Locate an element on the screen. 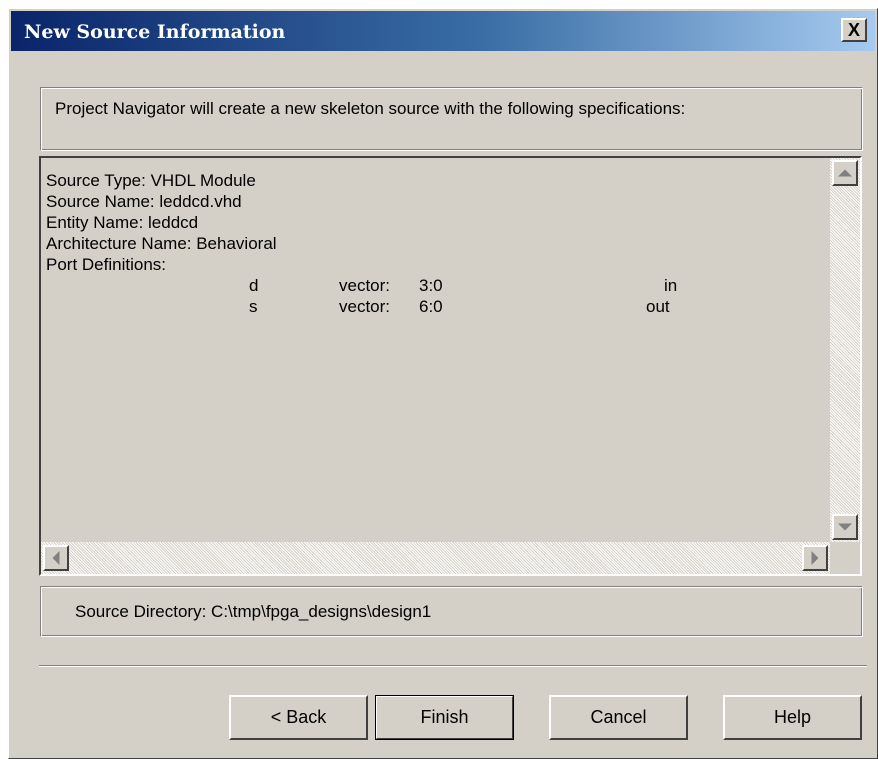 The image size is (878, 759). vertical-scrollbar is located at coordinates (845, 350).